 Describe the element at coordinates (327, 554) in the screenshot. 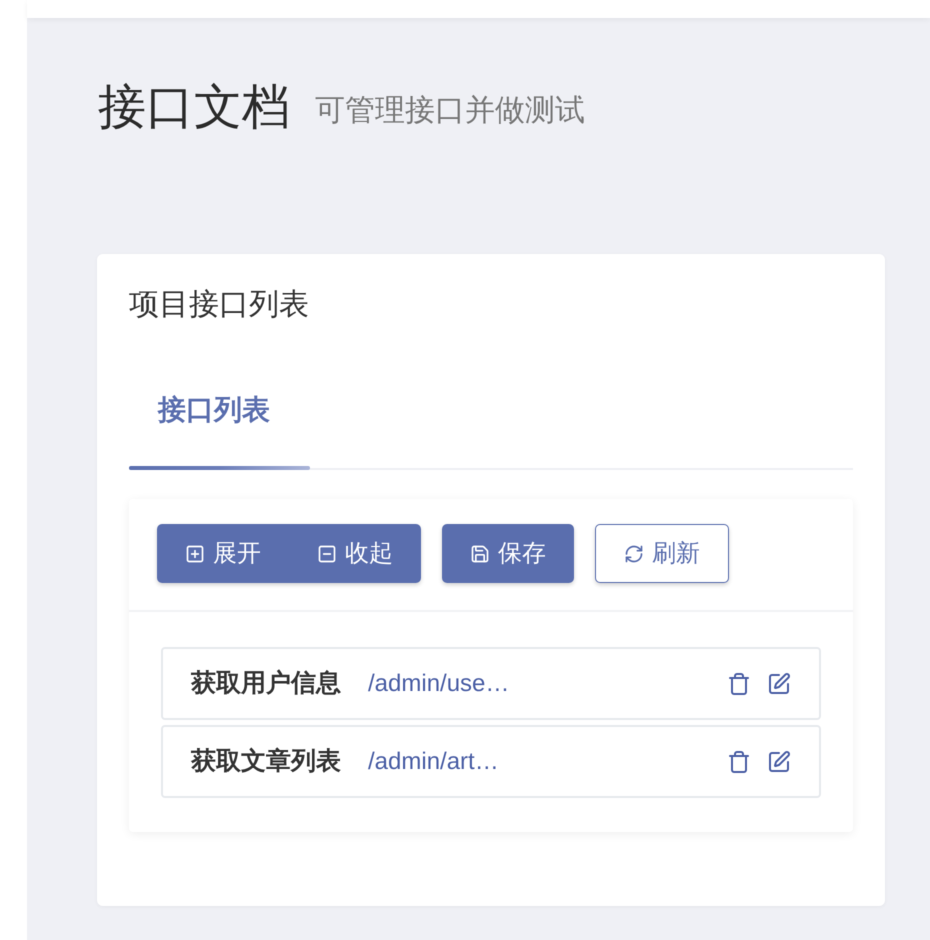

I see `minus-square-icon` at that location.